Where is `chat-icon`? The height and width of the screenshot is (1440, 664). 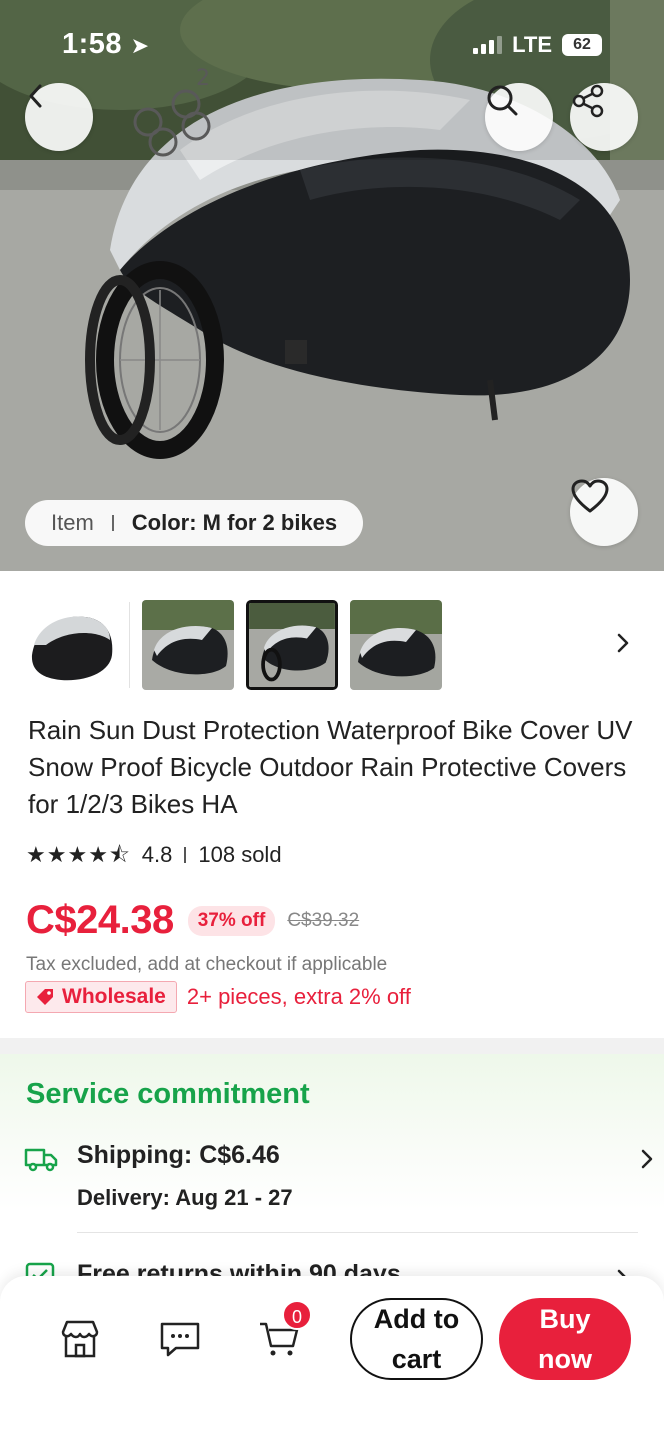 chat-icon is located at coordinates (180, 1339).